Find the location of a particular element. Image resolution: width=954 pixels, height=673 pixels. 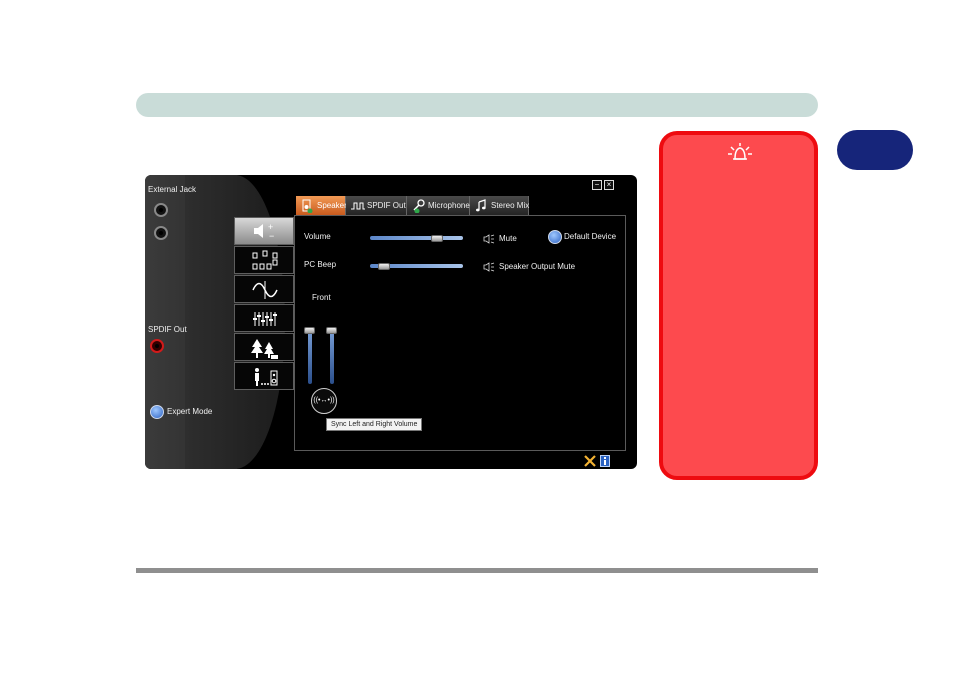

room-correction-icon is located at coordinates (266, 377).